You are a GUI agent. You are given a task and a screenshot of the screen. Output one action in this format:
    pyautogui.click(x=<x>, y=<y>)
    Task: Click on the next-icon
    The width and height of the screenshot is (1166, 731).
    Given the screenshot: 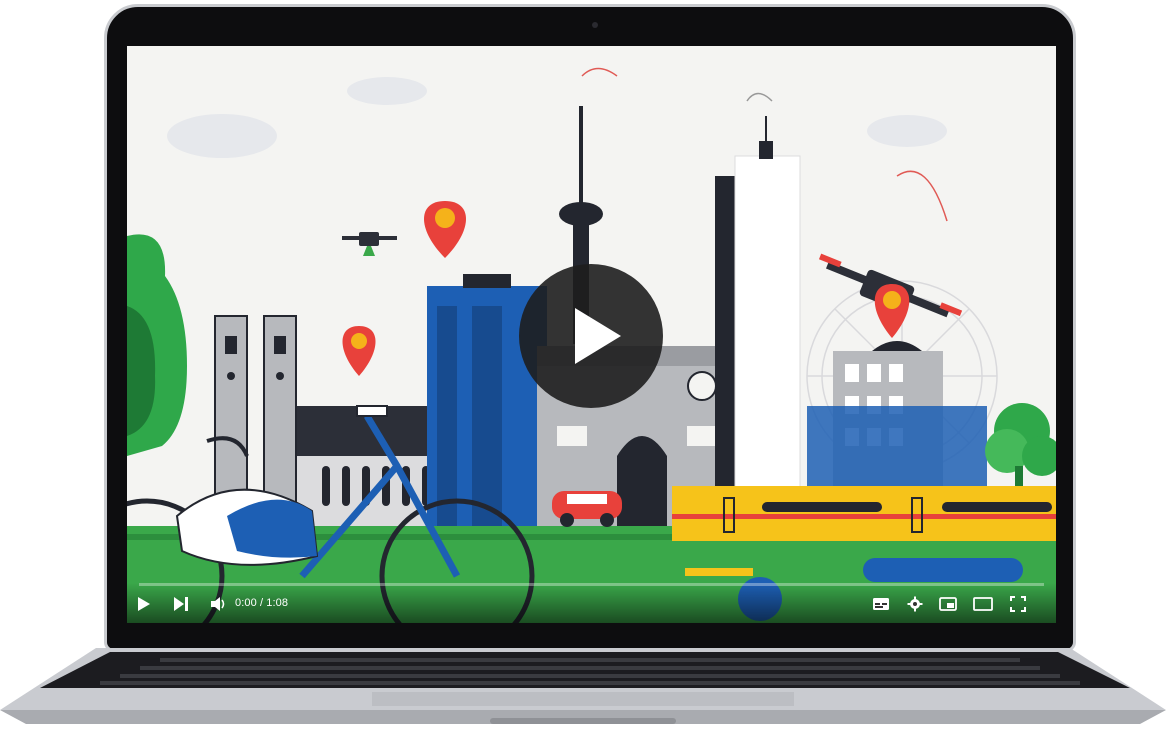 What is the action you would take?
    pyautogui.click(x=181, y=604)
    